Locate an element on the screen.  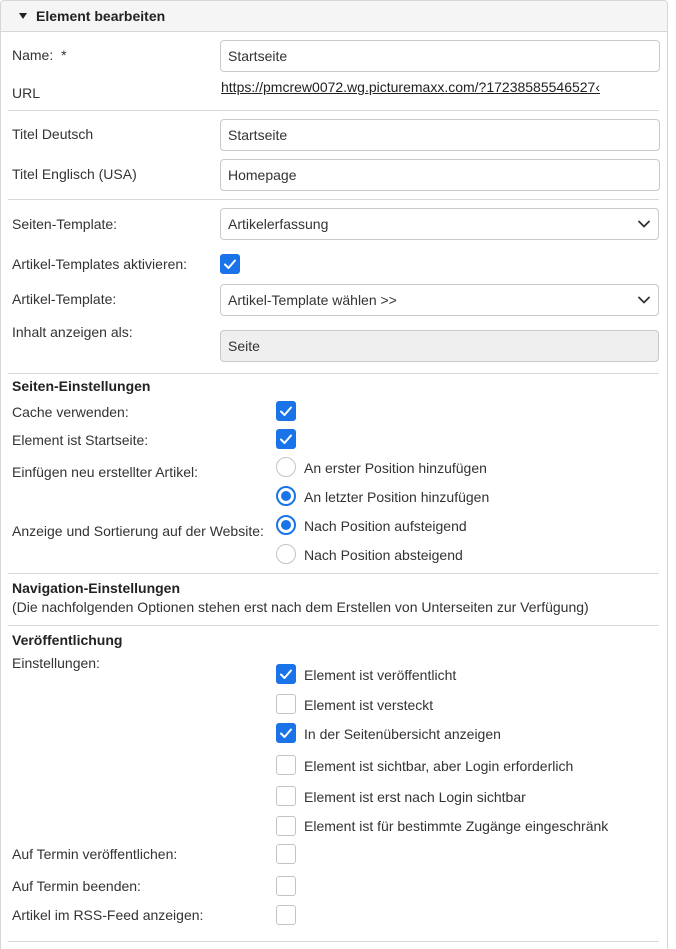
startpage-label: Element ist Startseite: is located at coordinates (80, 440).